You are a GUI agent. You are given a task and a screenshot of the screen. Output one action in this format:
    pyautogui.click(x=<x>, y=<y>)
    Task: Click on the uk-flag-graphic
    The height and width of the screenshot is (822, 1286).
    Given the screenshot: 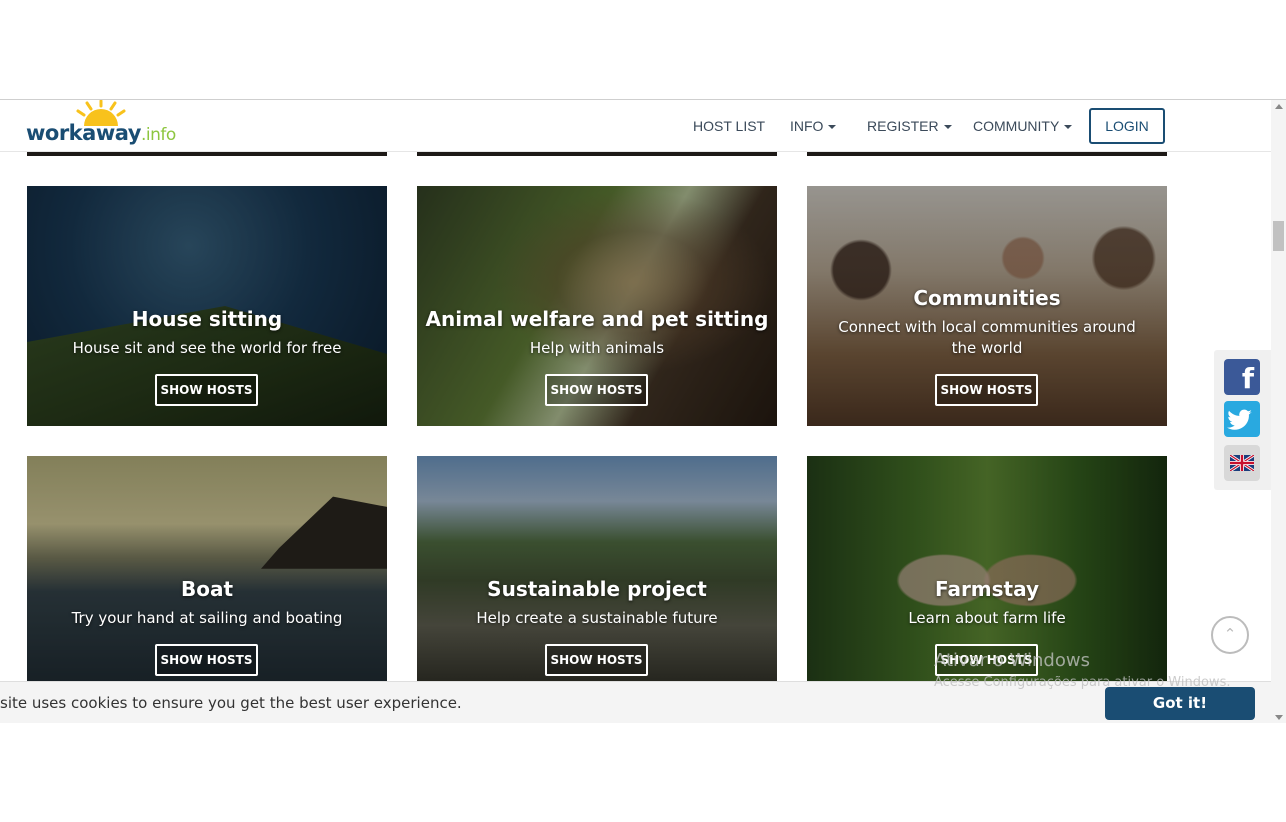 What is the action you would take?
    pyautogui.click(x=1242, y=463)
    